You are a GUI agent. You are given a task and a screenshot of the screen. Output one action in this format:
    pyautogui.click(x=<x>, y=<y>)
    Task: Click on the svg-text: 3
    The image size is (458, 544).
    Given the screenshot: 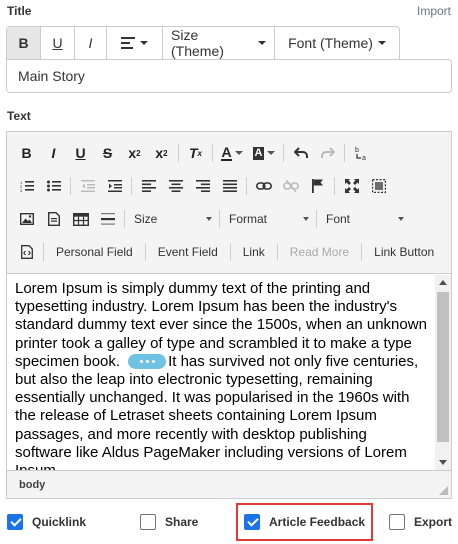 What is the action you would take?
    pyautogui.click(x=21, y=190)
    